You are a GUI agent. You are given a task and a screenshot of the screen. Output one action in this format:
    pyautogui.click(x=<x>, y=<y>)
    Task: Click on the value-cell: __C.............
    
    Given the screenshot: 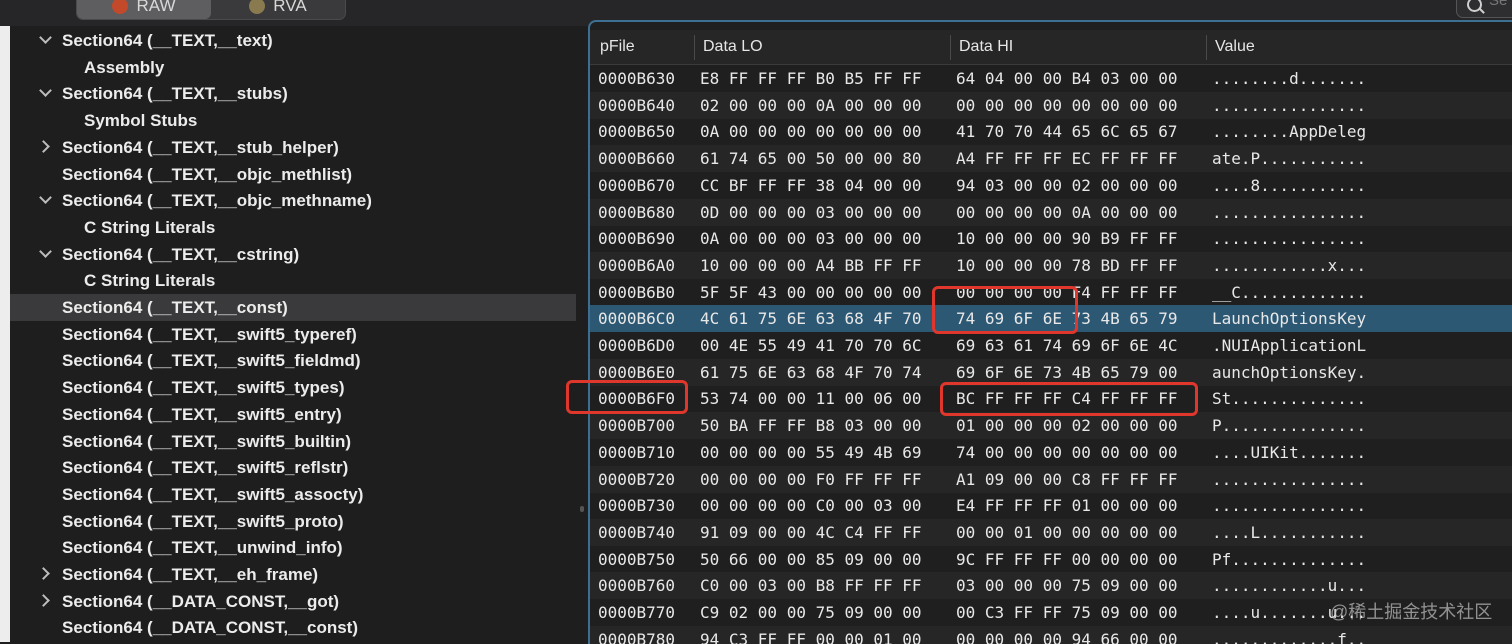 What is the action you would take?
    pyautogui.click(x=1289, y=292)
    